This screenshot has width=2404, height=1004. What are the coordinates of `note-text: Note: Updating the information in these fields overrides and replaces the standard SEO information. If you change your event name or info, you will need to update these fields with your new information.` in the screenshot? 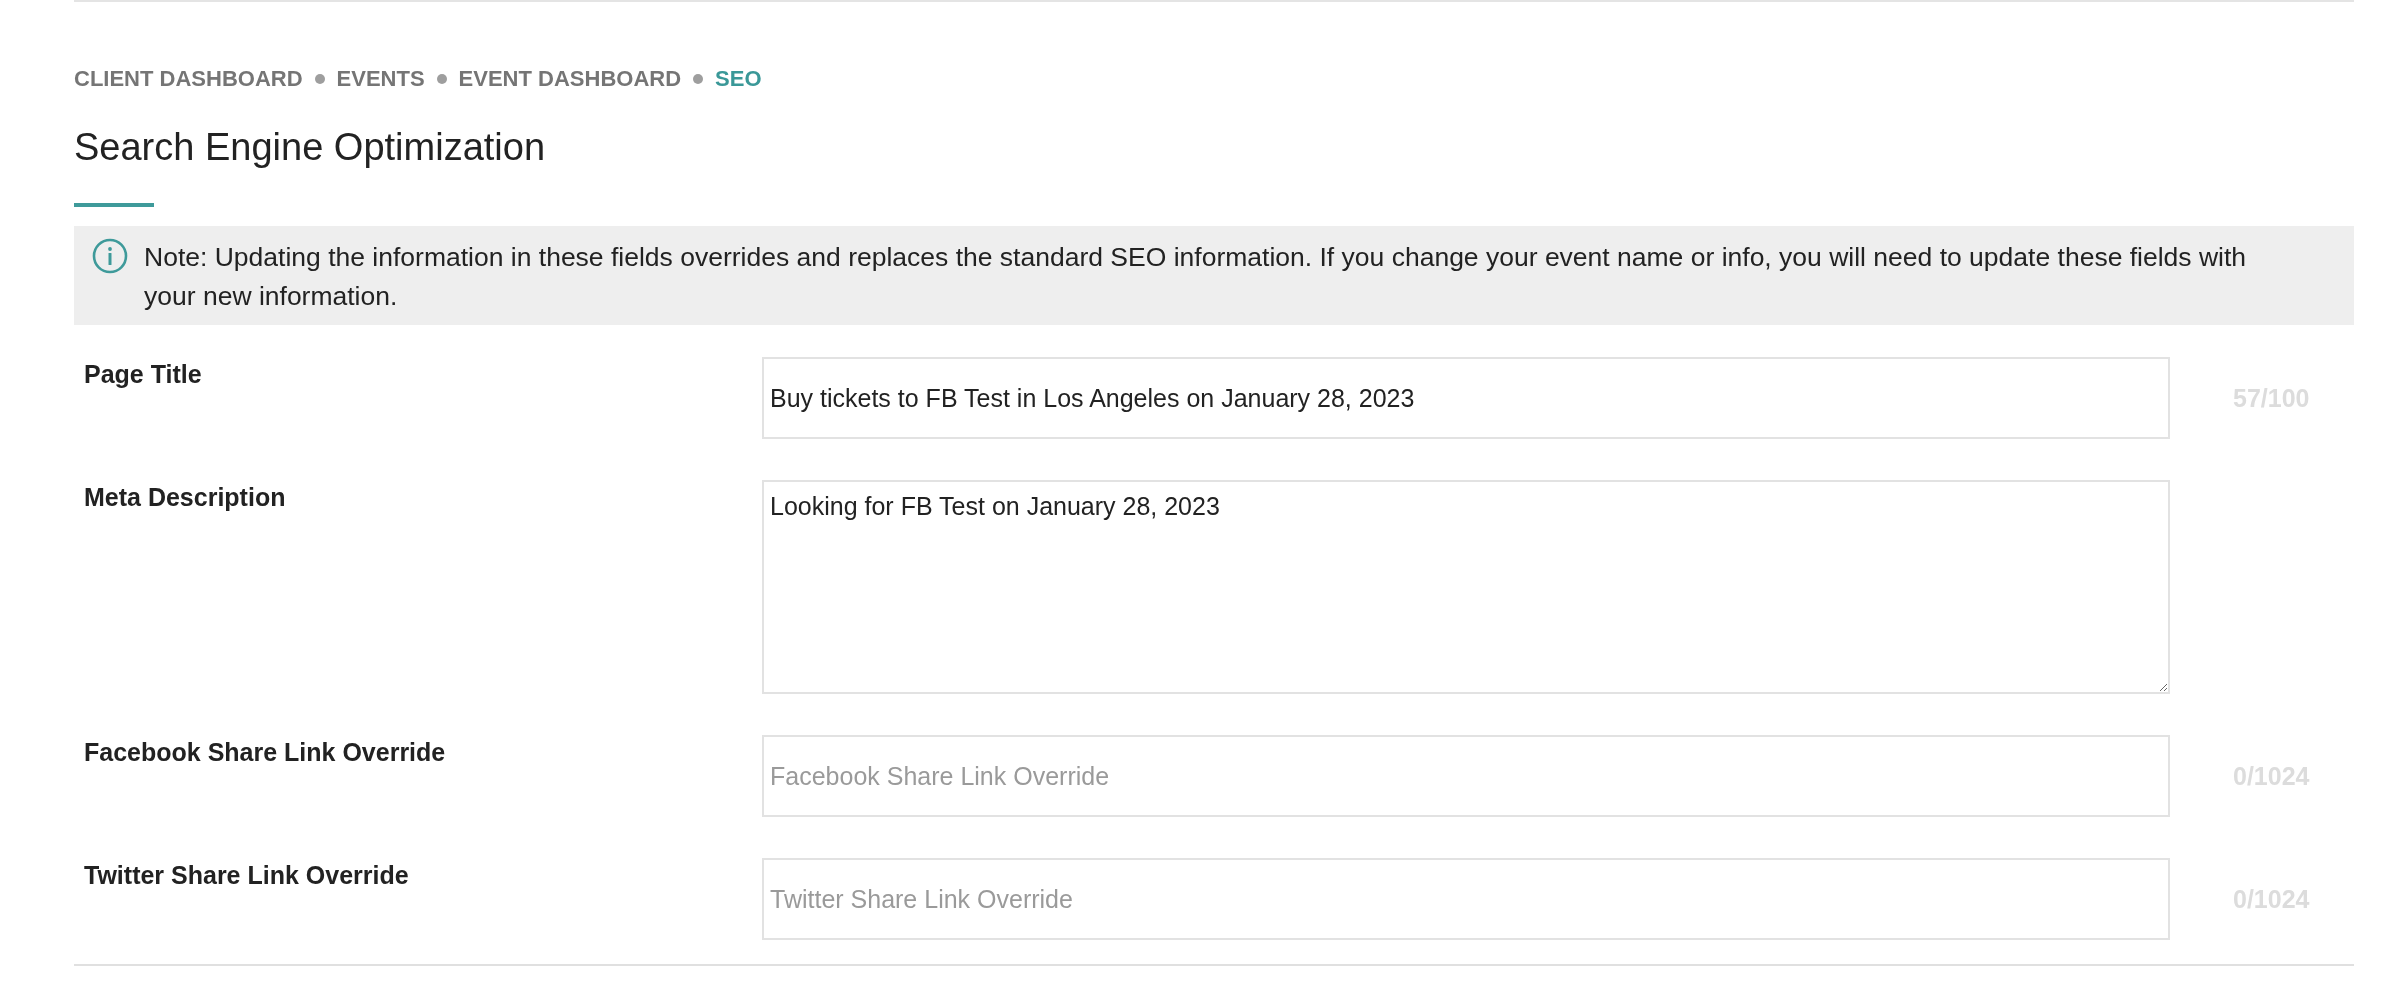 It's located at (1196, 277).